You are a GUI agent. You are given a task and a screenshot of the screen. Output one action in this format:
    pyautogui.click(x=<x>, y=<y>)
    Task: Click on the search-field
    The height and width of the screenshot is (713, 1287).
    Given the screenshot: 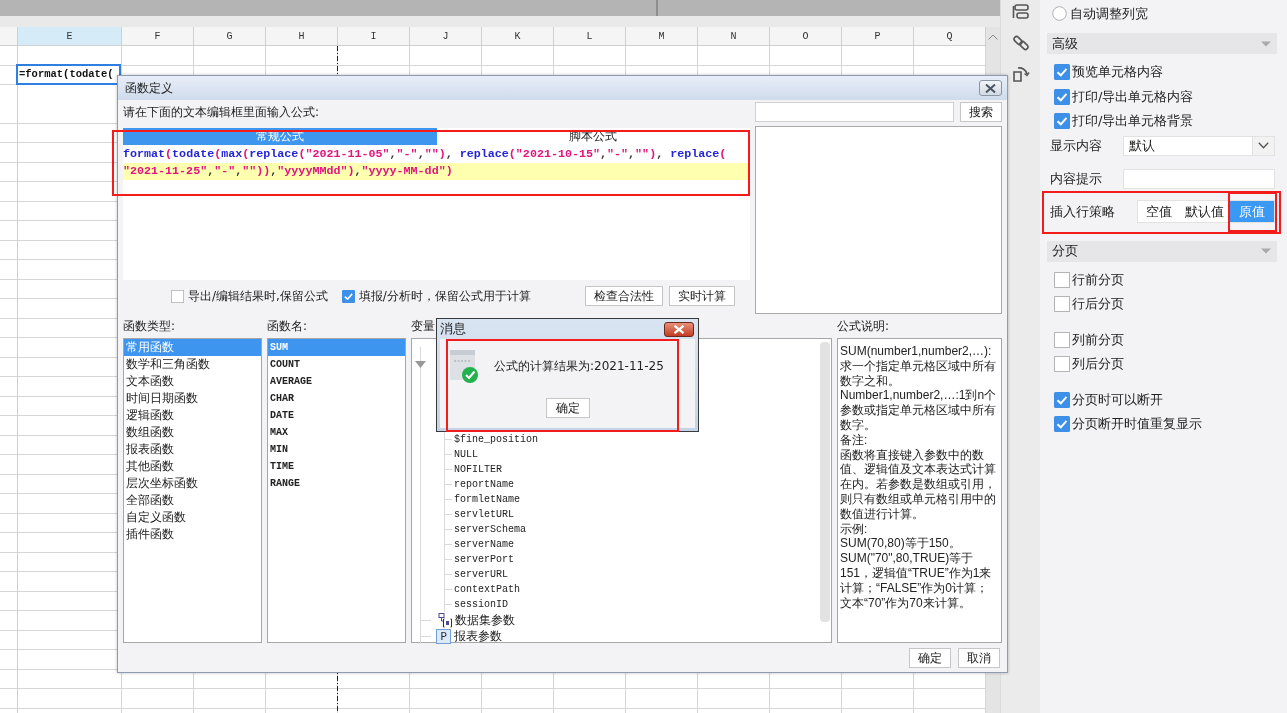 What is the action you would take?
    pyautogui.click(x=854, y=112)
    